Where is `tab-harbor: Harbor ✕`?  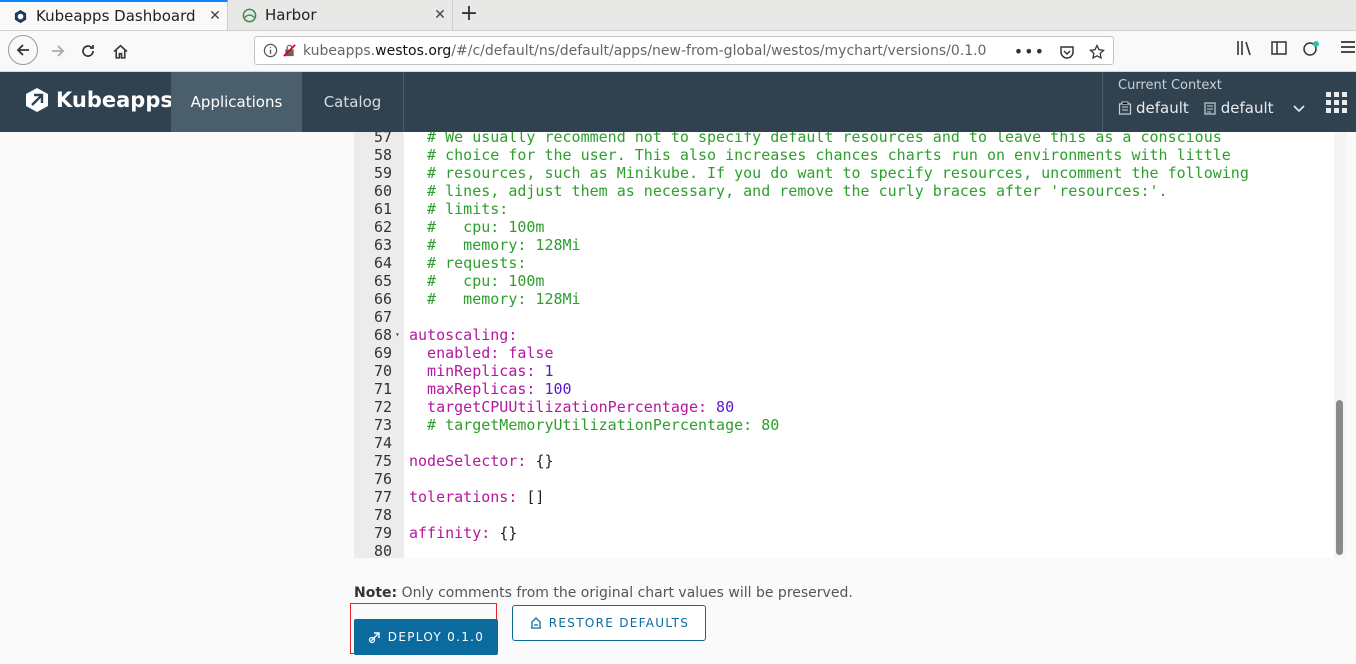 tab-harbor: Harbor ✕ is located at coordinates (341, 15).